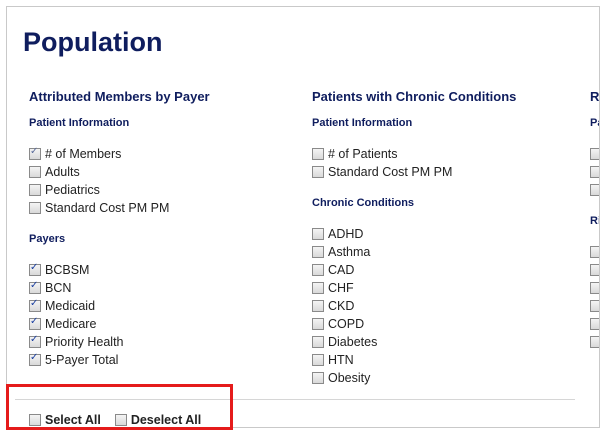 The height and width of the screenshot is (432, 605). Describe the element at coordinates (70, 306) in the screenshot. I see `checkbox-label: Medicaid` at that location.